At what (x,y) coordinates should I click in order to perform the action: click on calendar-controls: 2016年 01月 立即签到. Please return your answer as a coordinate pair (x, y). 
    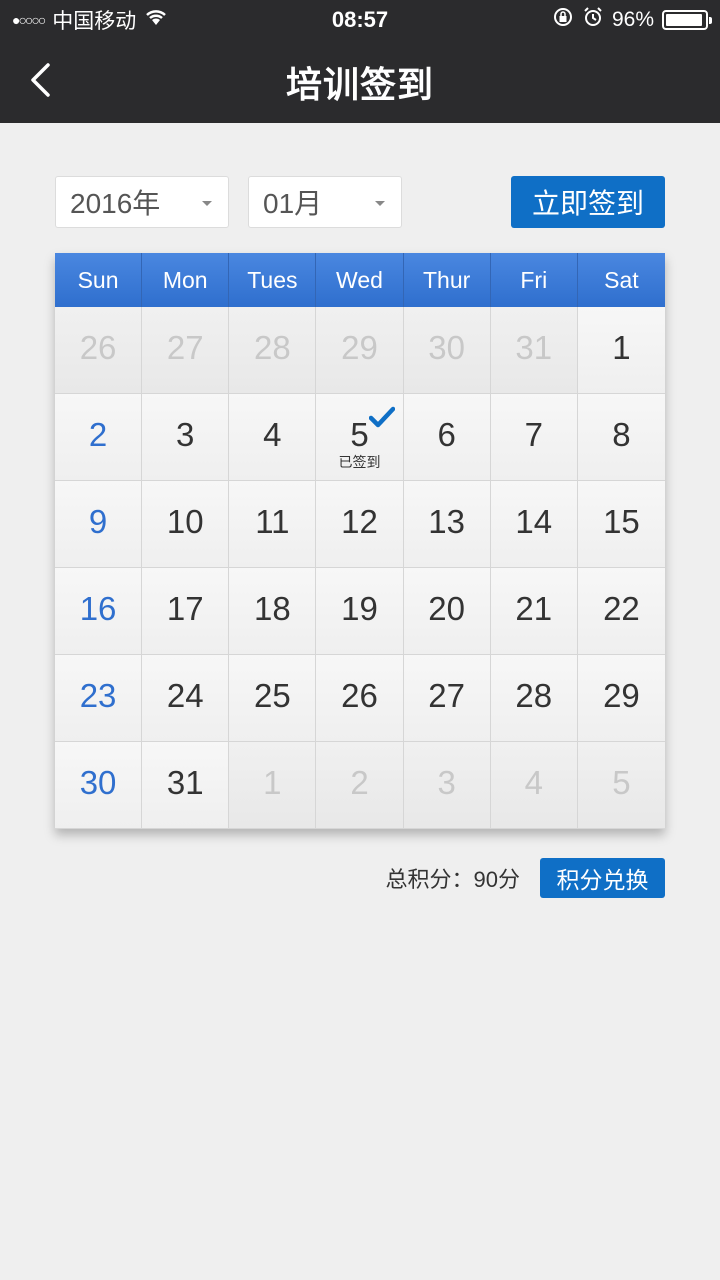
    Looking at the image, I should click on (360, 202).